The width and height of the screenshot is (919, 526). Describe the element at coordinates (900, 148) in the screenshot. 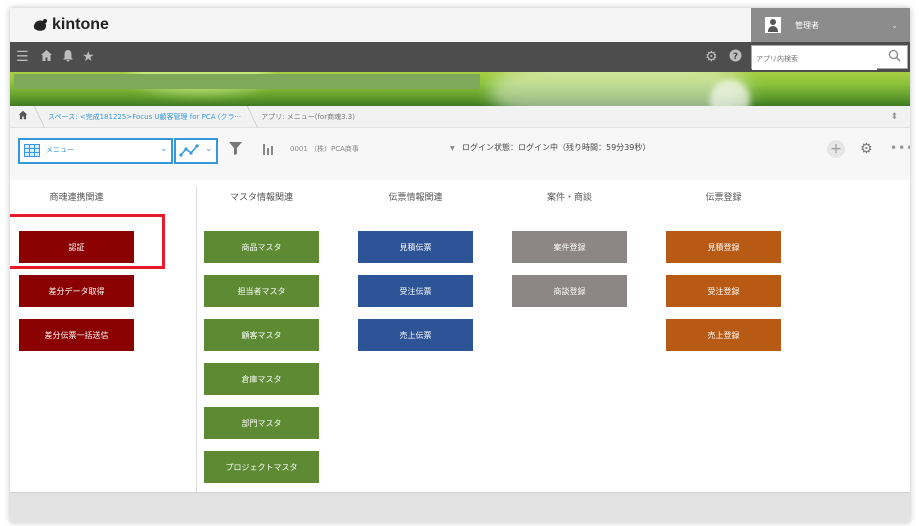

I see `more-icon: •••` at that location.